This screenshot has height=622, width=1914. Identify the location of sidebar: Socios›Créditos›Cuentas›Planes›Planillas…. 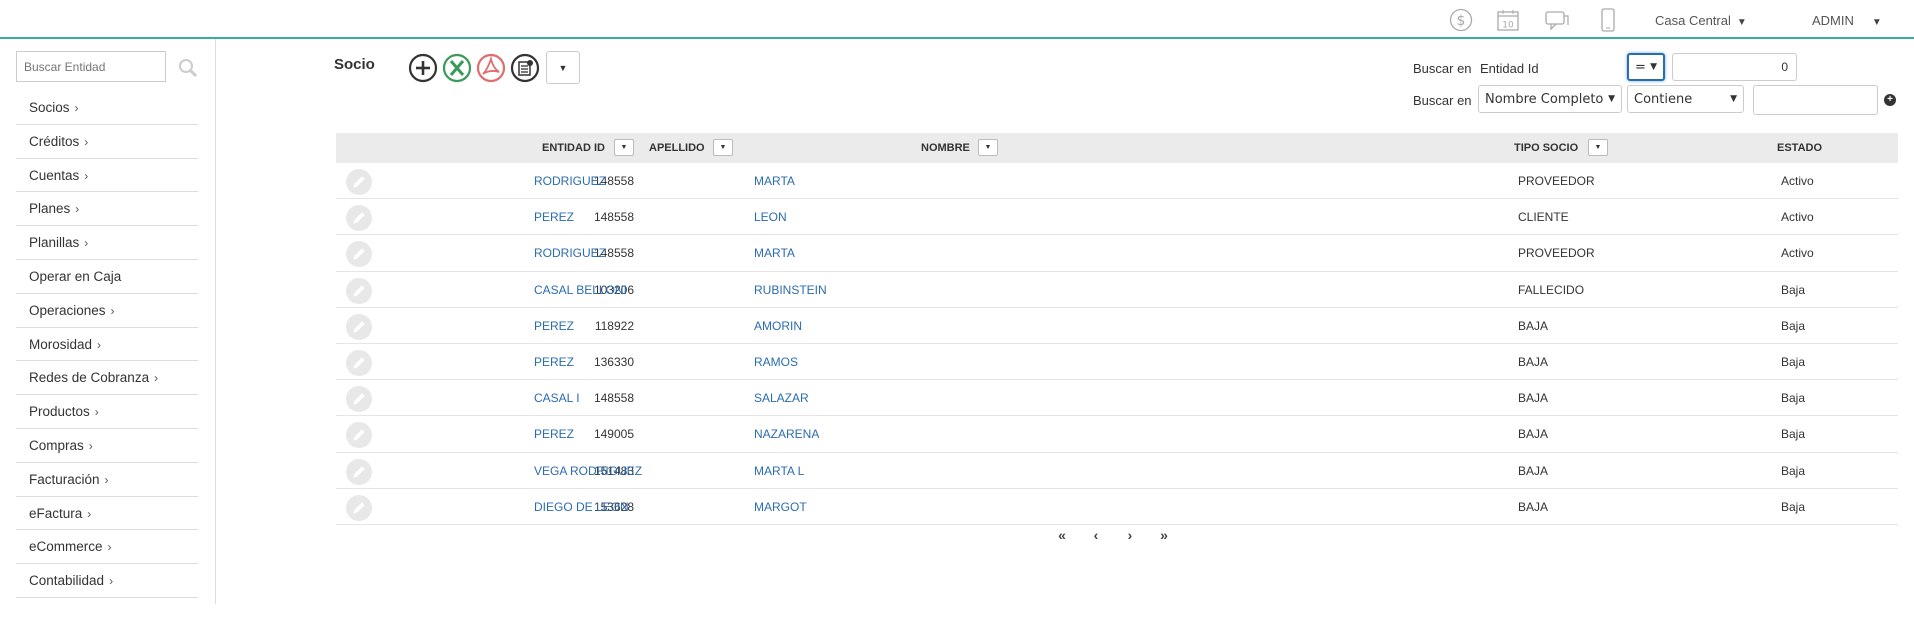
(108, 321).